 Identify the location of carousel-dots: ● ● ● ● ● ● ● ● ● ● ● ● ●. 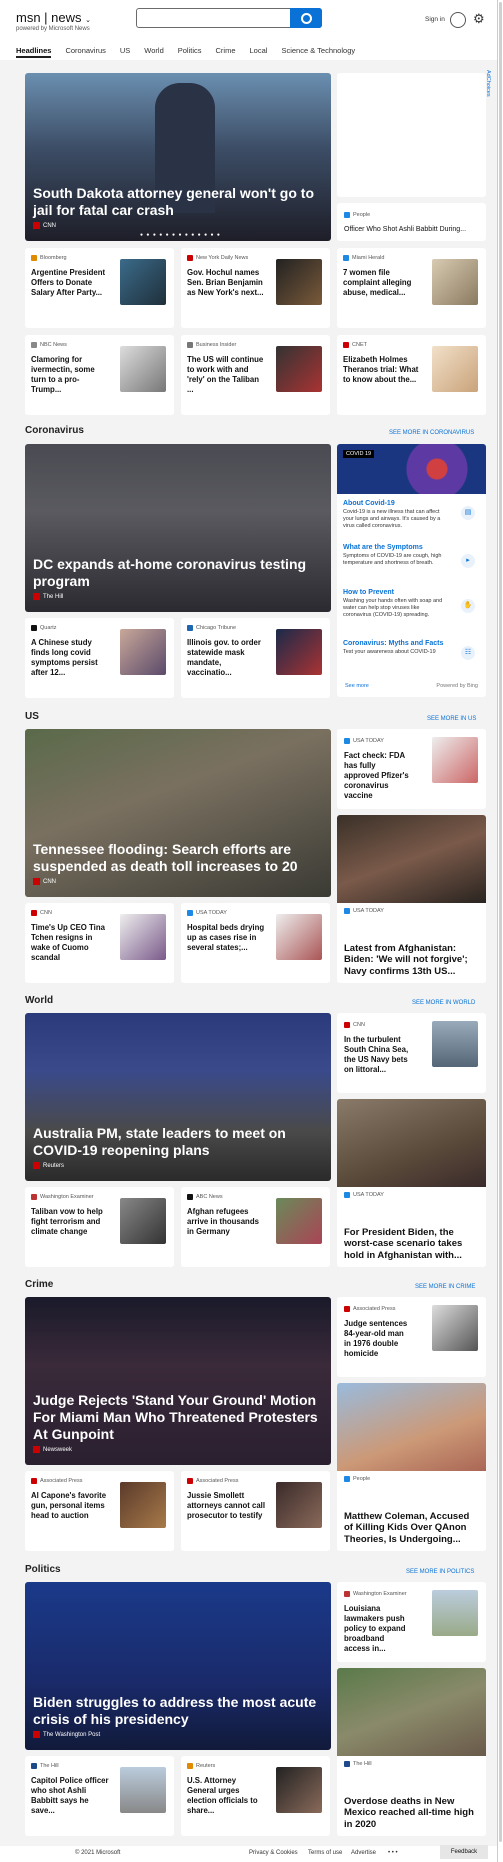
(180, 235).